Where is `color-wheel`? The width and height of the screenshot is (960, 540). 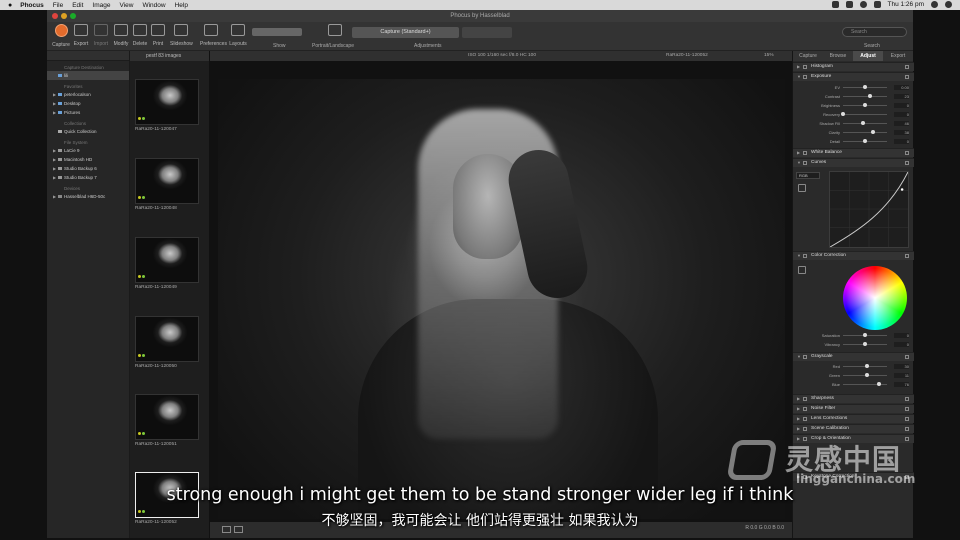
color-wheel is located at coordinates (875, 298).